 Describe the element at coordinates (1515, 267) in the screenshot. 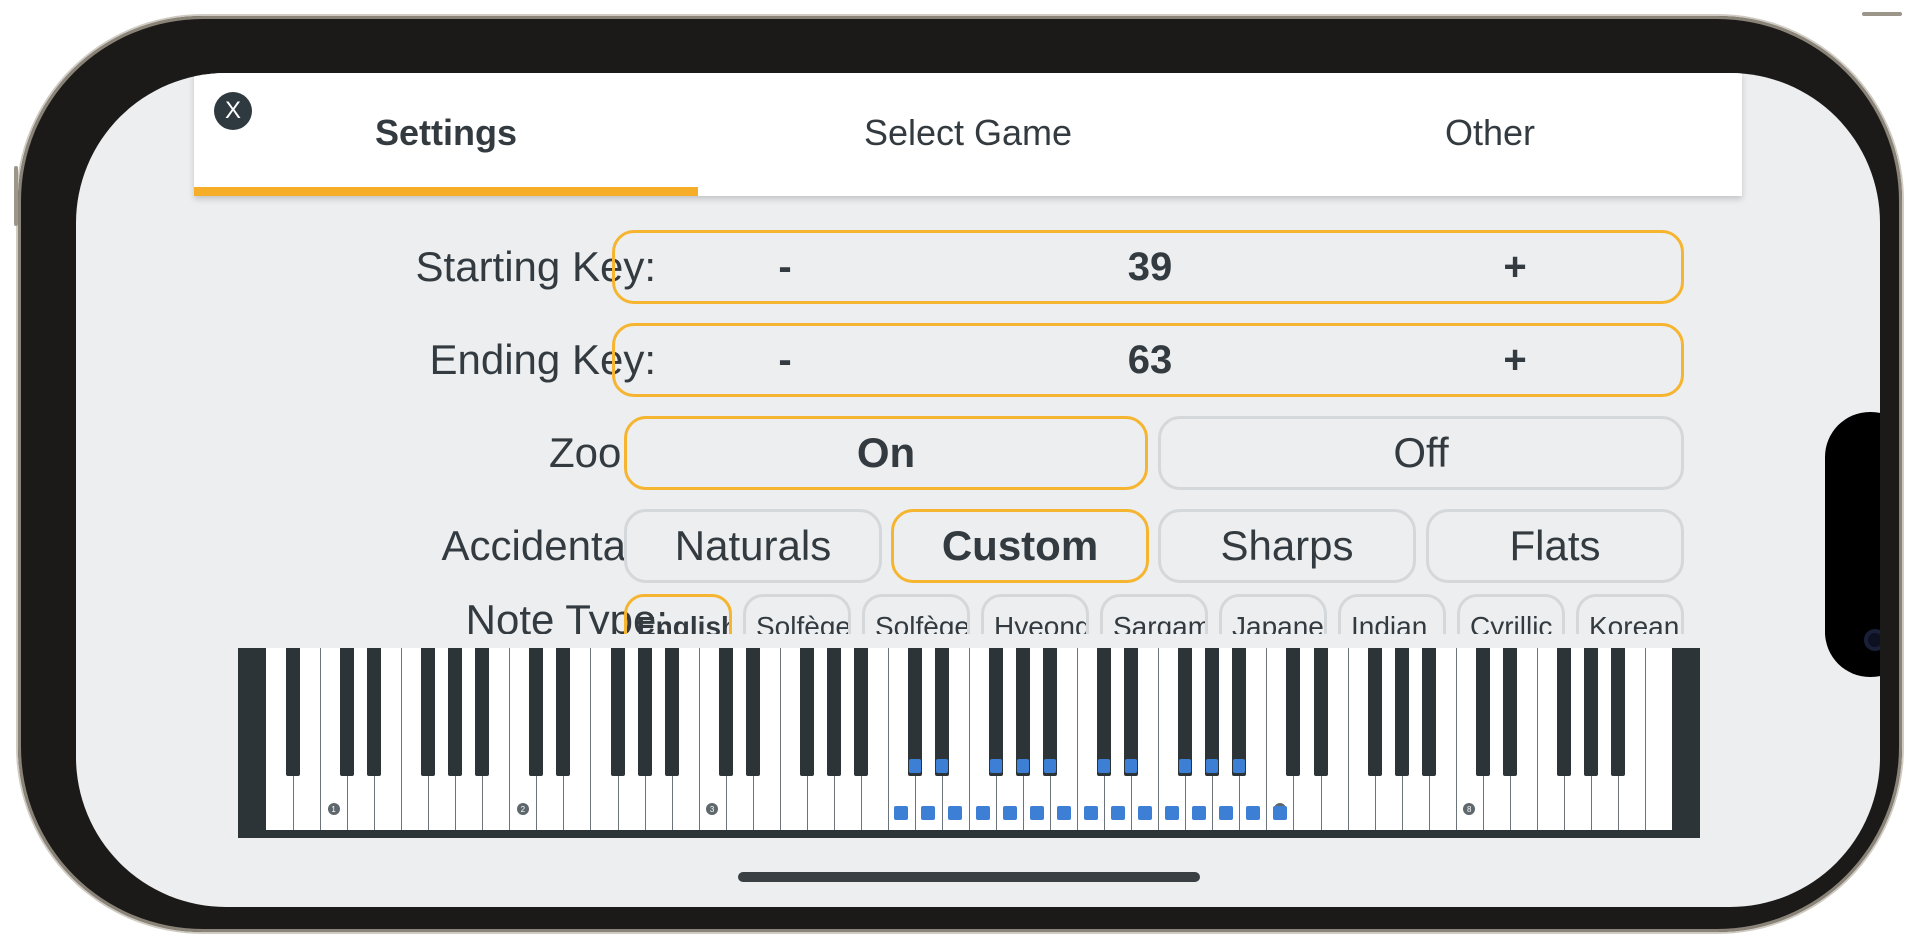

I see `starting-key-increment-button: +` at that location.